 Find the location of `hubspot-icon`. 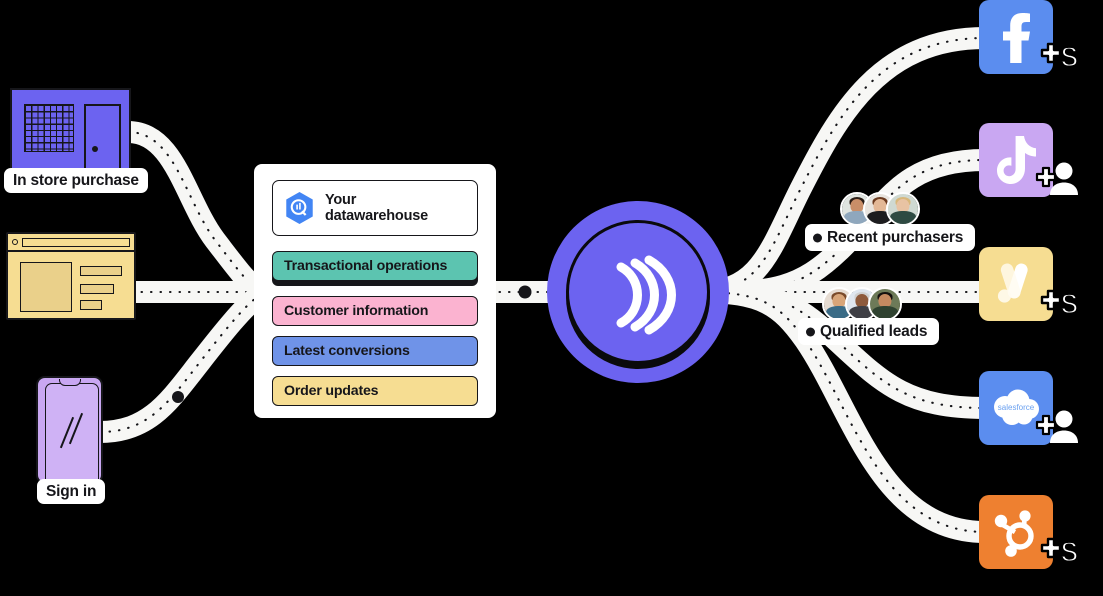

hubspot-icon is located at coordinates (1014, 533).